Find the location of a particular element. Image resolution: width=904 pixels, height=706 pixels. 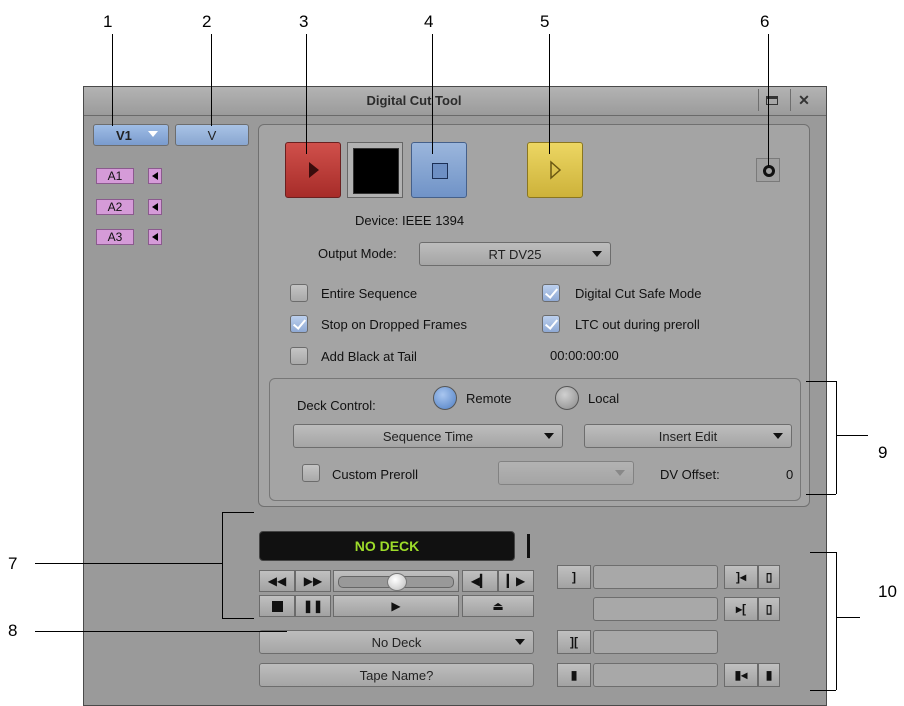

device-label: Device: IEEE 1394 is located at coordinates (410, 220).